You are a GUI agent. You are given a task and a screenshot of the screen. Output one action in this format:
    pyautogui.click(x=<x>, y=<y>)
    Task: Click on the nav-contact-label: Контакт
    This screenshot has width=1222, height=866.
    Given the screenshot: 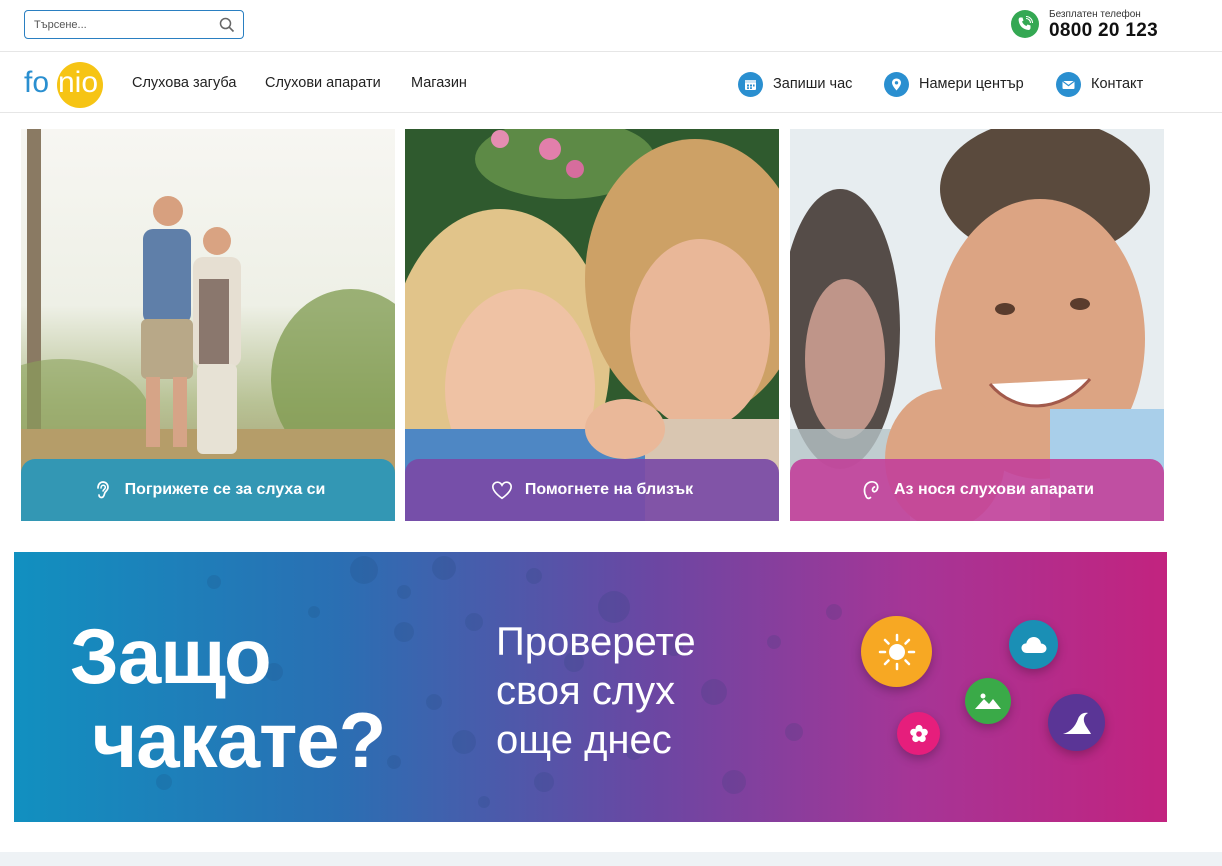 What is the action you would take?
    pyautogui.click(x=1117, y=84)
    